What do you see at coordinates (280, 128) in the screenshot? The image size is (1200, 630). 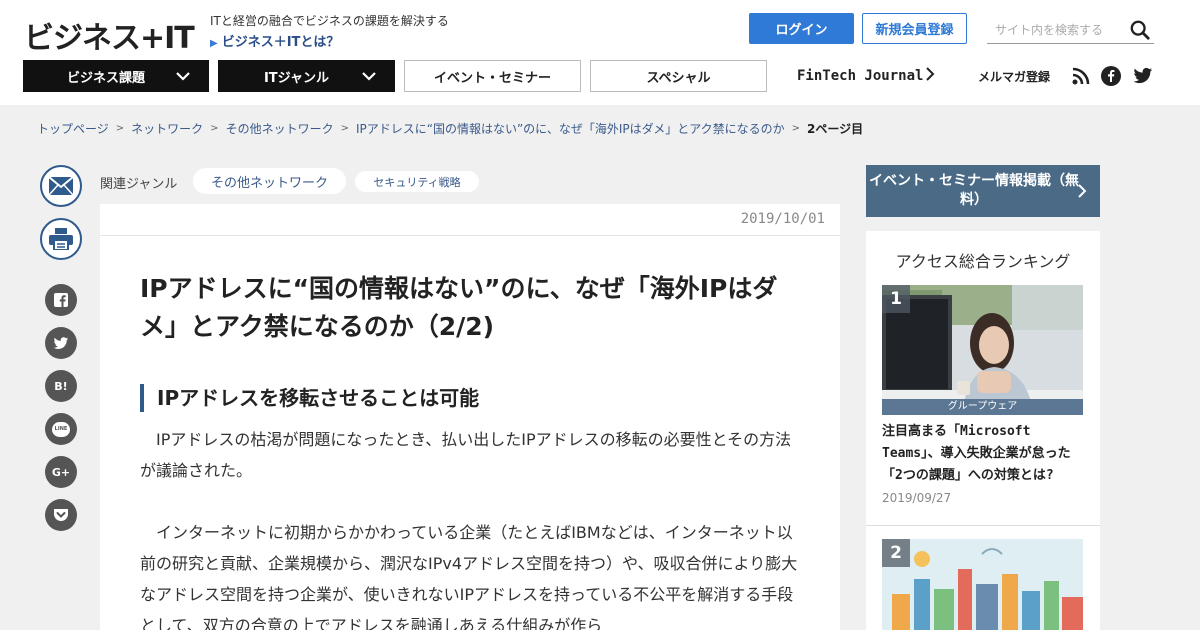 I see `breadcrumb-item-other-network: その他ネットワーク` at bounding box center [280, 128].